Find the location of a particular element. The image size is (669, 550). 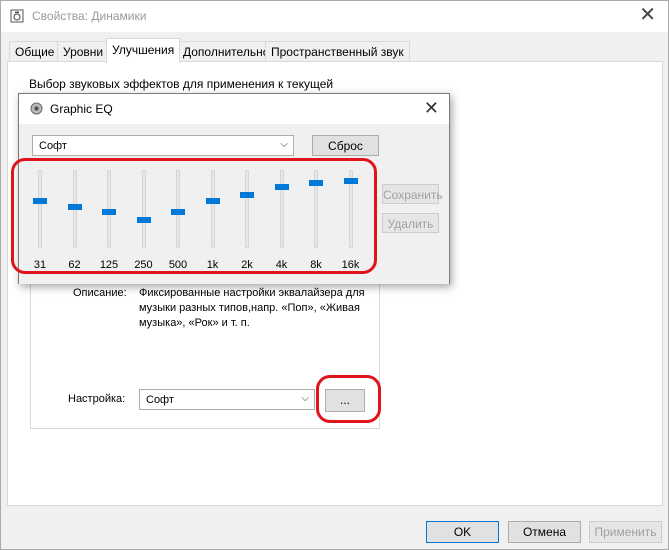

eq-preset-value: Софт is located at coordinates (53, 146).